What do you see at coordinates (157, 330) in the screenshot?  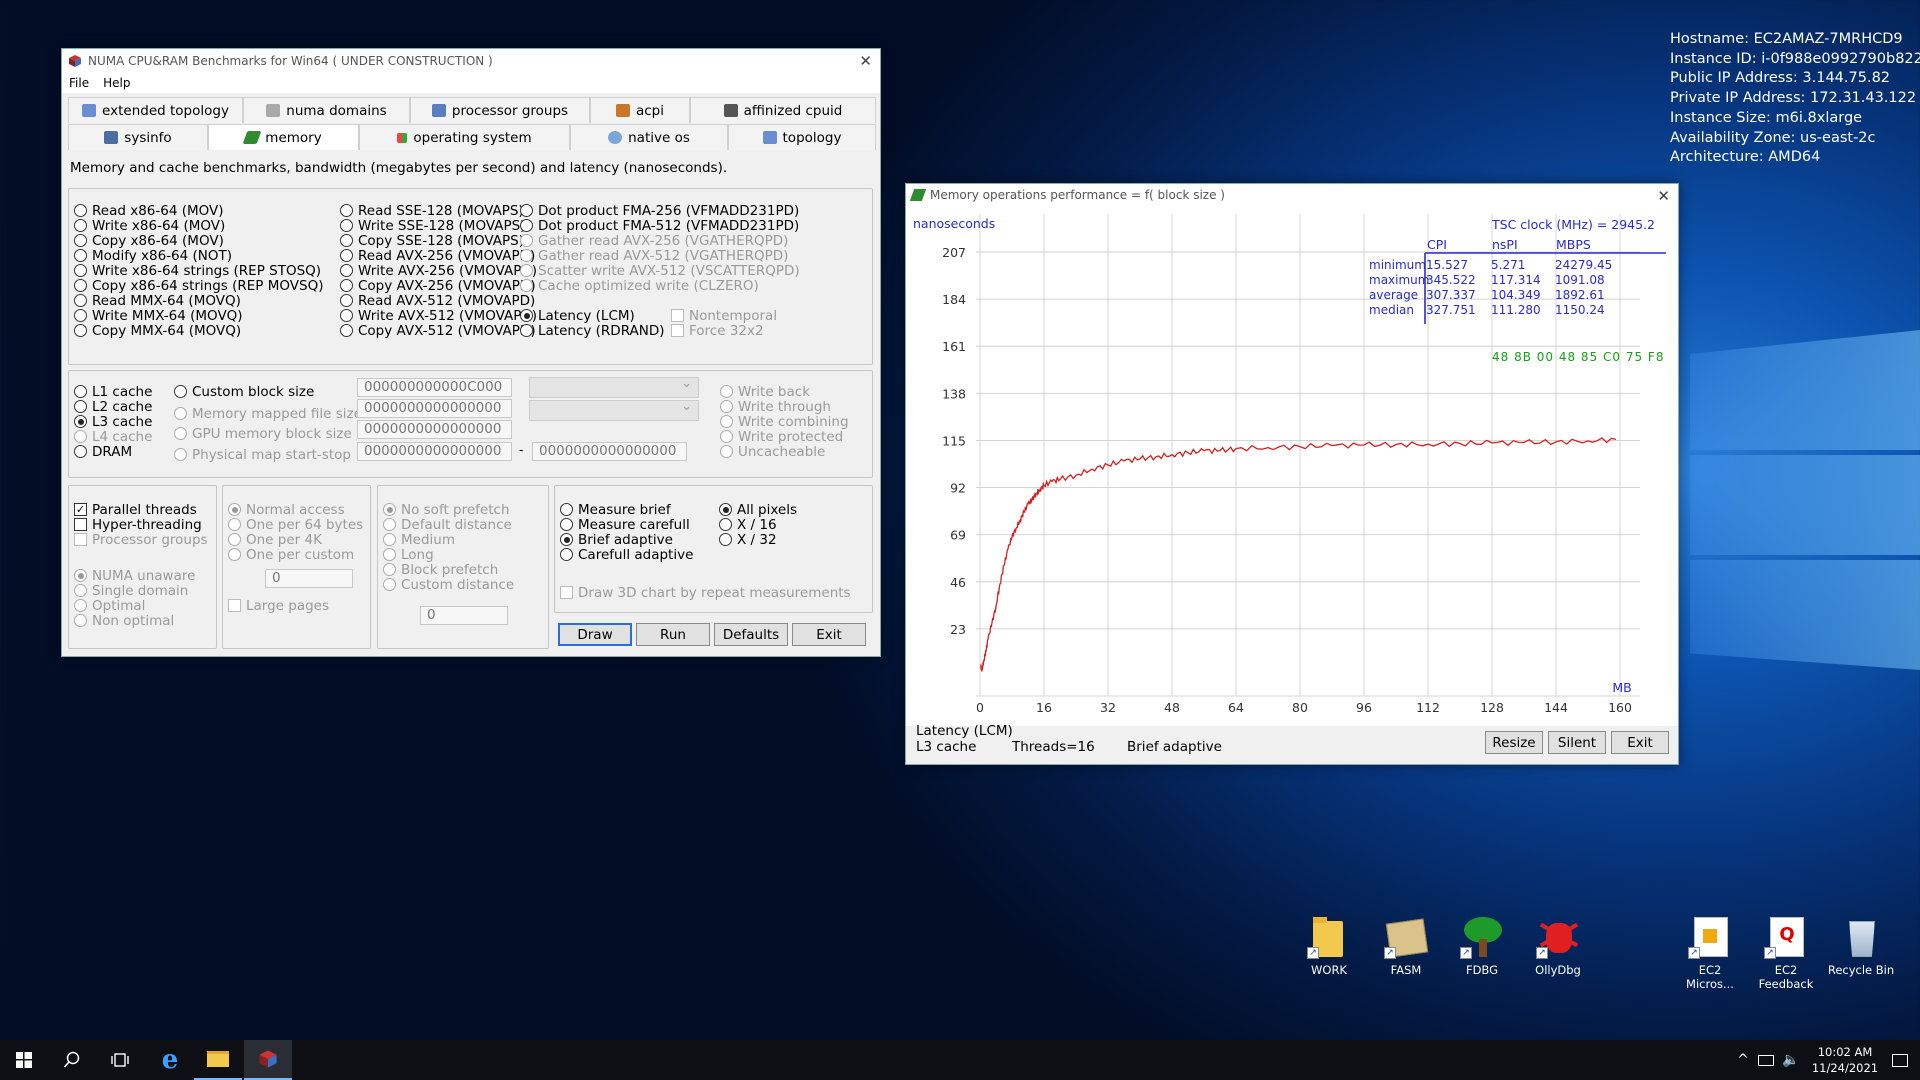 I see `op-option: Copy MMX-64 (MOVQ)` at bounding box center [157, 330].